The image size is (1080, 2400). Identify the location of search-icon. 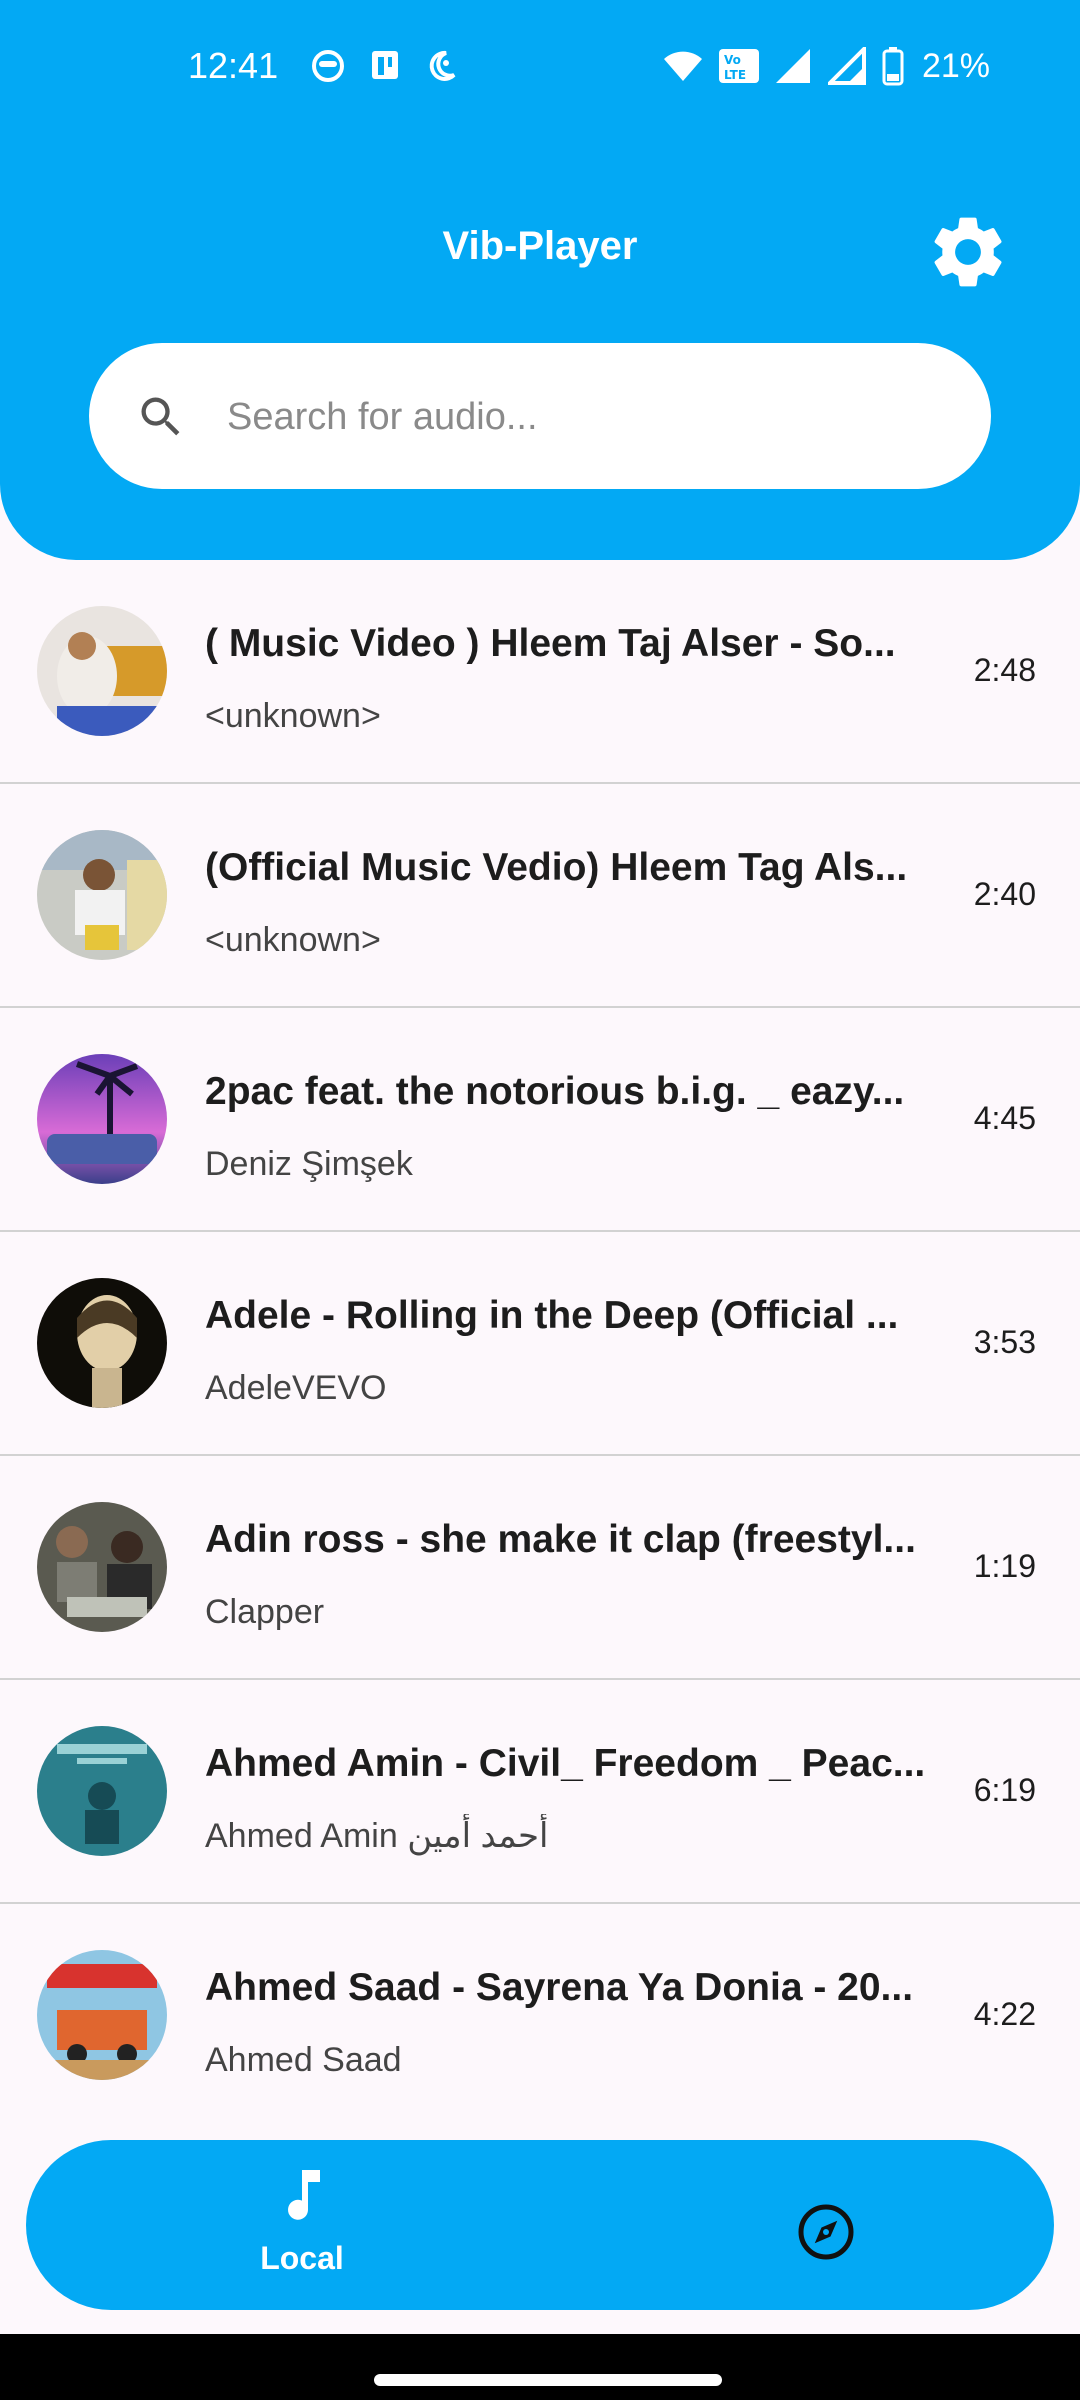
(160, 416).